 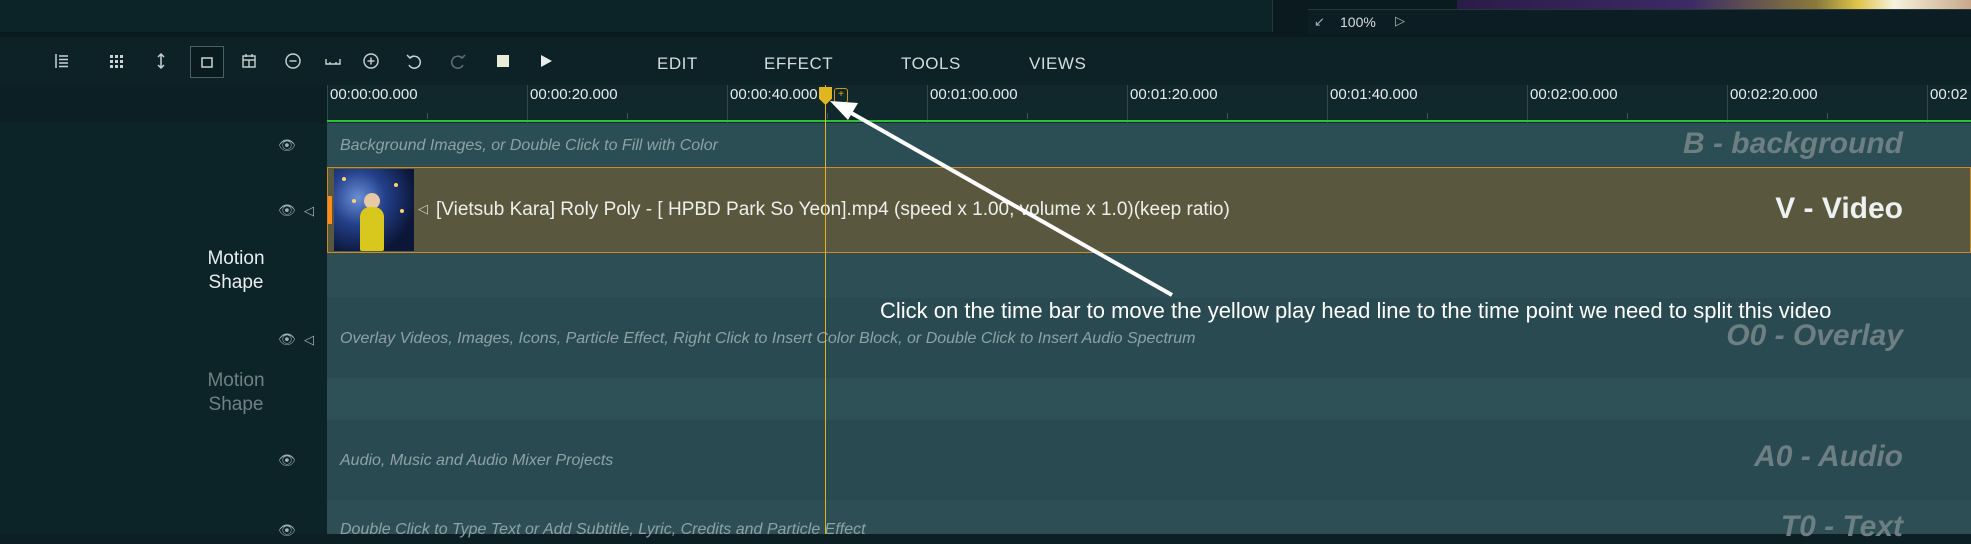 What do you see at coordinates (1001, 199) in the screenshot?
I see `annotation-arrow` at bounding box center [1001, 199].